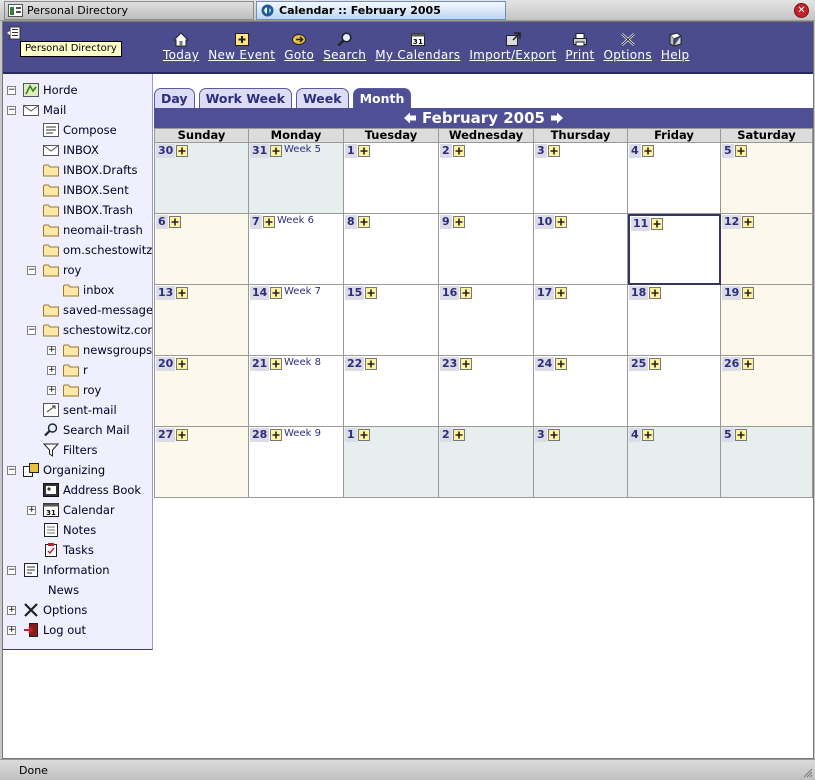 Image resolution: width=815 pixels, height=780 pixels. What do you see at coordinates (732, 364) in the screenshot?
I see `day-number: 26` at bounding box center [732, 364].